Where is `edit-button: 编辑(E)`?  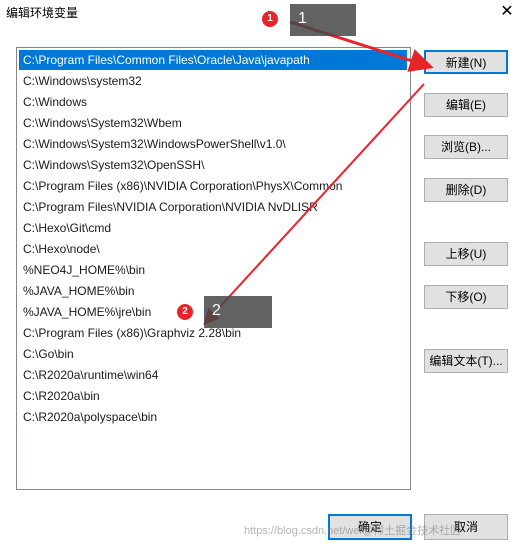
edit-button: 编辑(E) is located at coordinates (466, 105).